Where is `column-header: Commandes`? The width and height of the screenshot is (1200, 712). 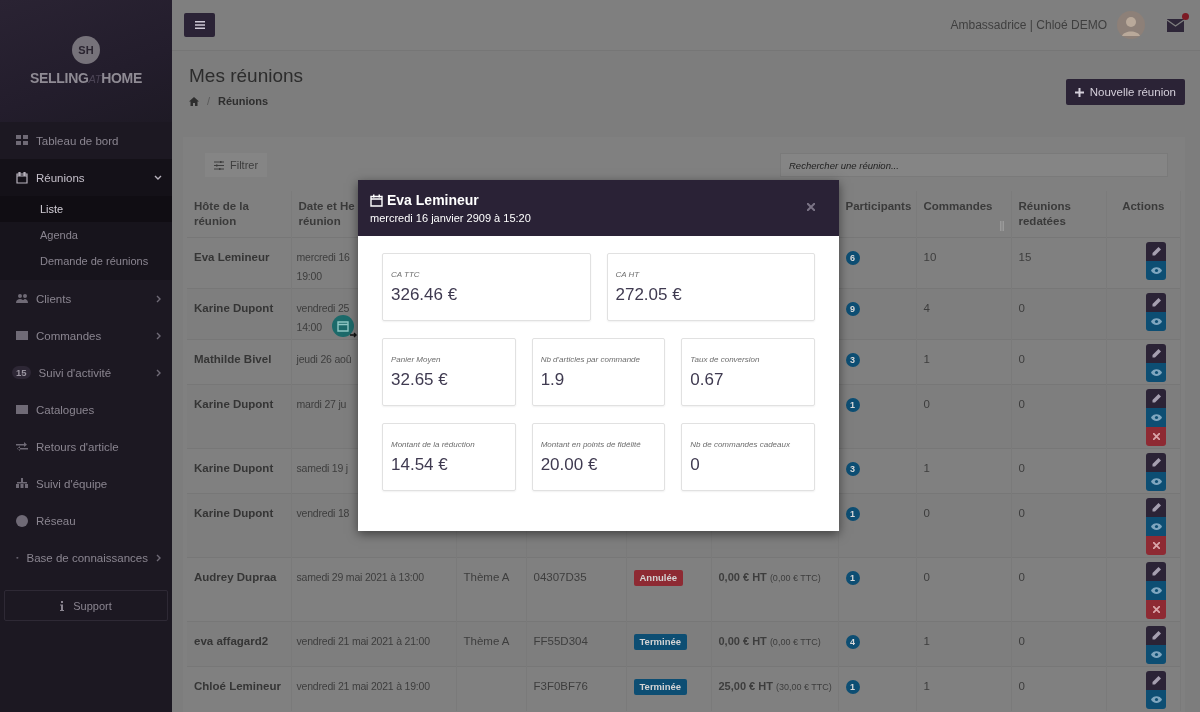
column-header: Commandes is located at coordinates (963, 206).